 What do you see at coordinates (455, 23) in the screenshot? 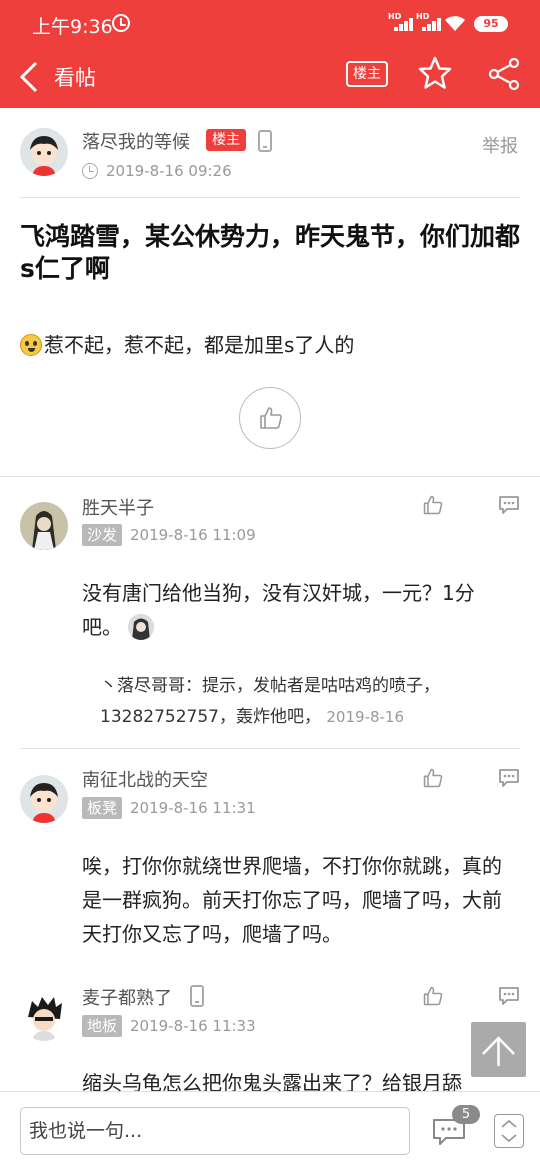
I see `wifi-icon` at bounding box center [455, 23].